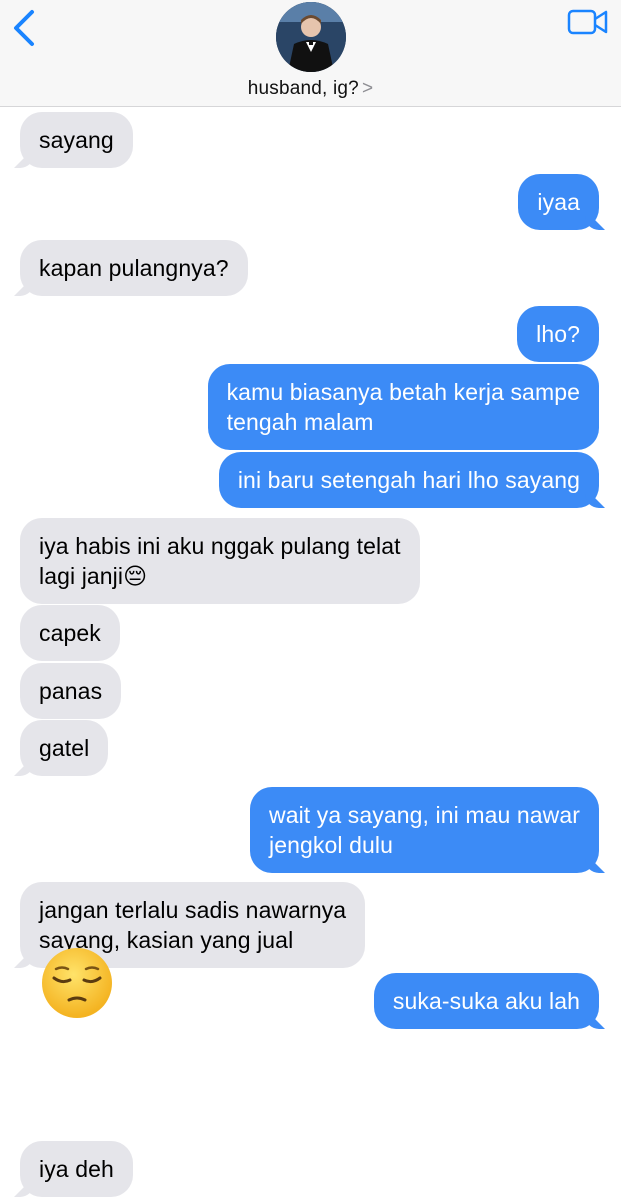 This screenshot has height=1200, width=621. What do you see at coordinates (486, 1001) in the screenshot?
I see `sent-message: suka-suka aku lah` at bounding box center [486, 1001].